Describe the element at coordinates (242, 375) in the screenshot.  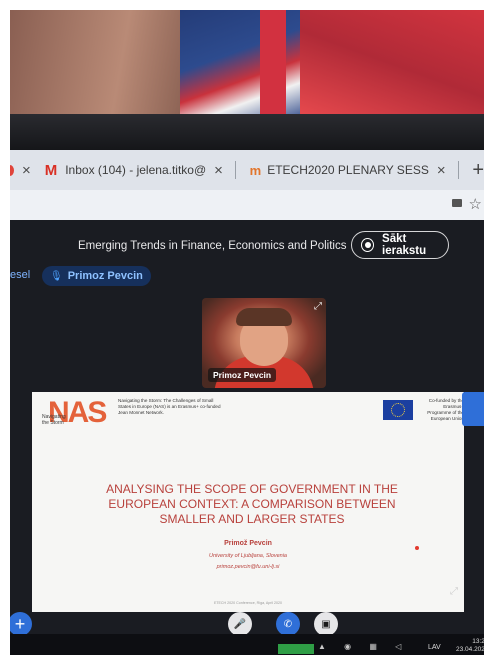
I see `video-name-tag: Primoz Pevcin` at that location.